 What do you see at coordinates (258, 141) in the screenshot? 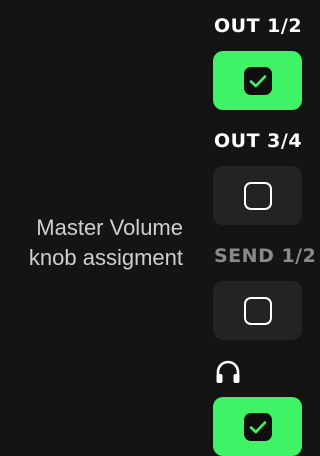
I see `out-3-4-label: OUT 3/4` at bounding box center [258, 141].